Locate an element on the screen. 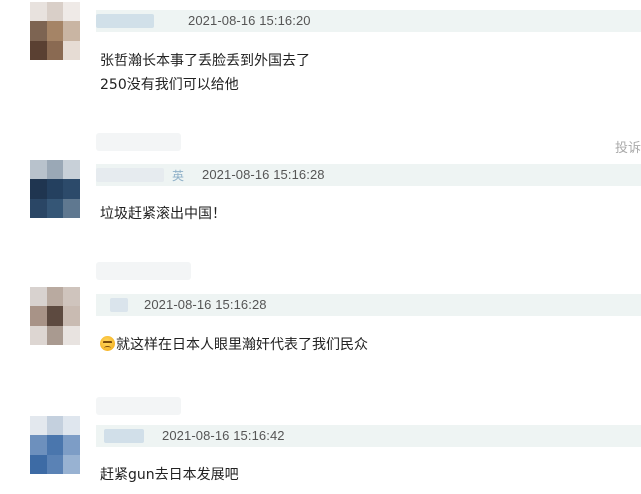 The image size is (641, 494). sad-face-icon is located at coordinates (107, 343).